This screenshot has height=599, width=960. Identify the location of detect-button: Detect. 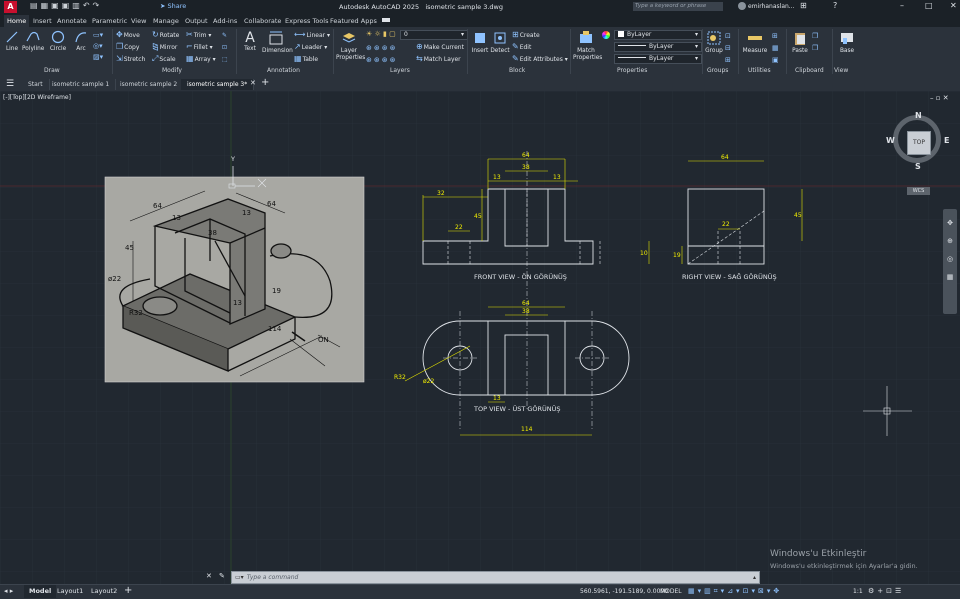
(500, 42).